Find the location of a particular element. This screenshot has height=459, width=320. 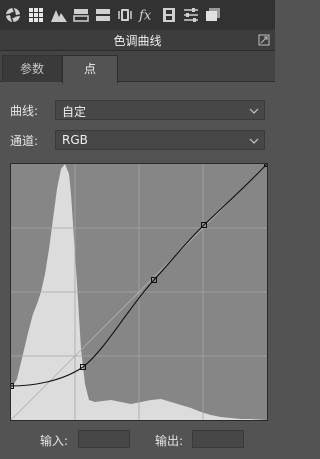

panel-toolbar: fx is located at coordinates (137, 15).